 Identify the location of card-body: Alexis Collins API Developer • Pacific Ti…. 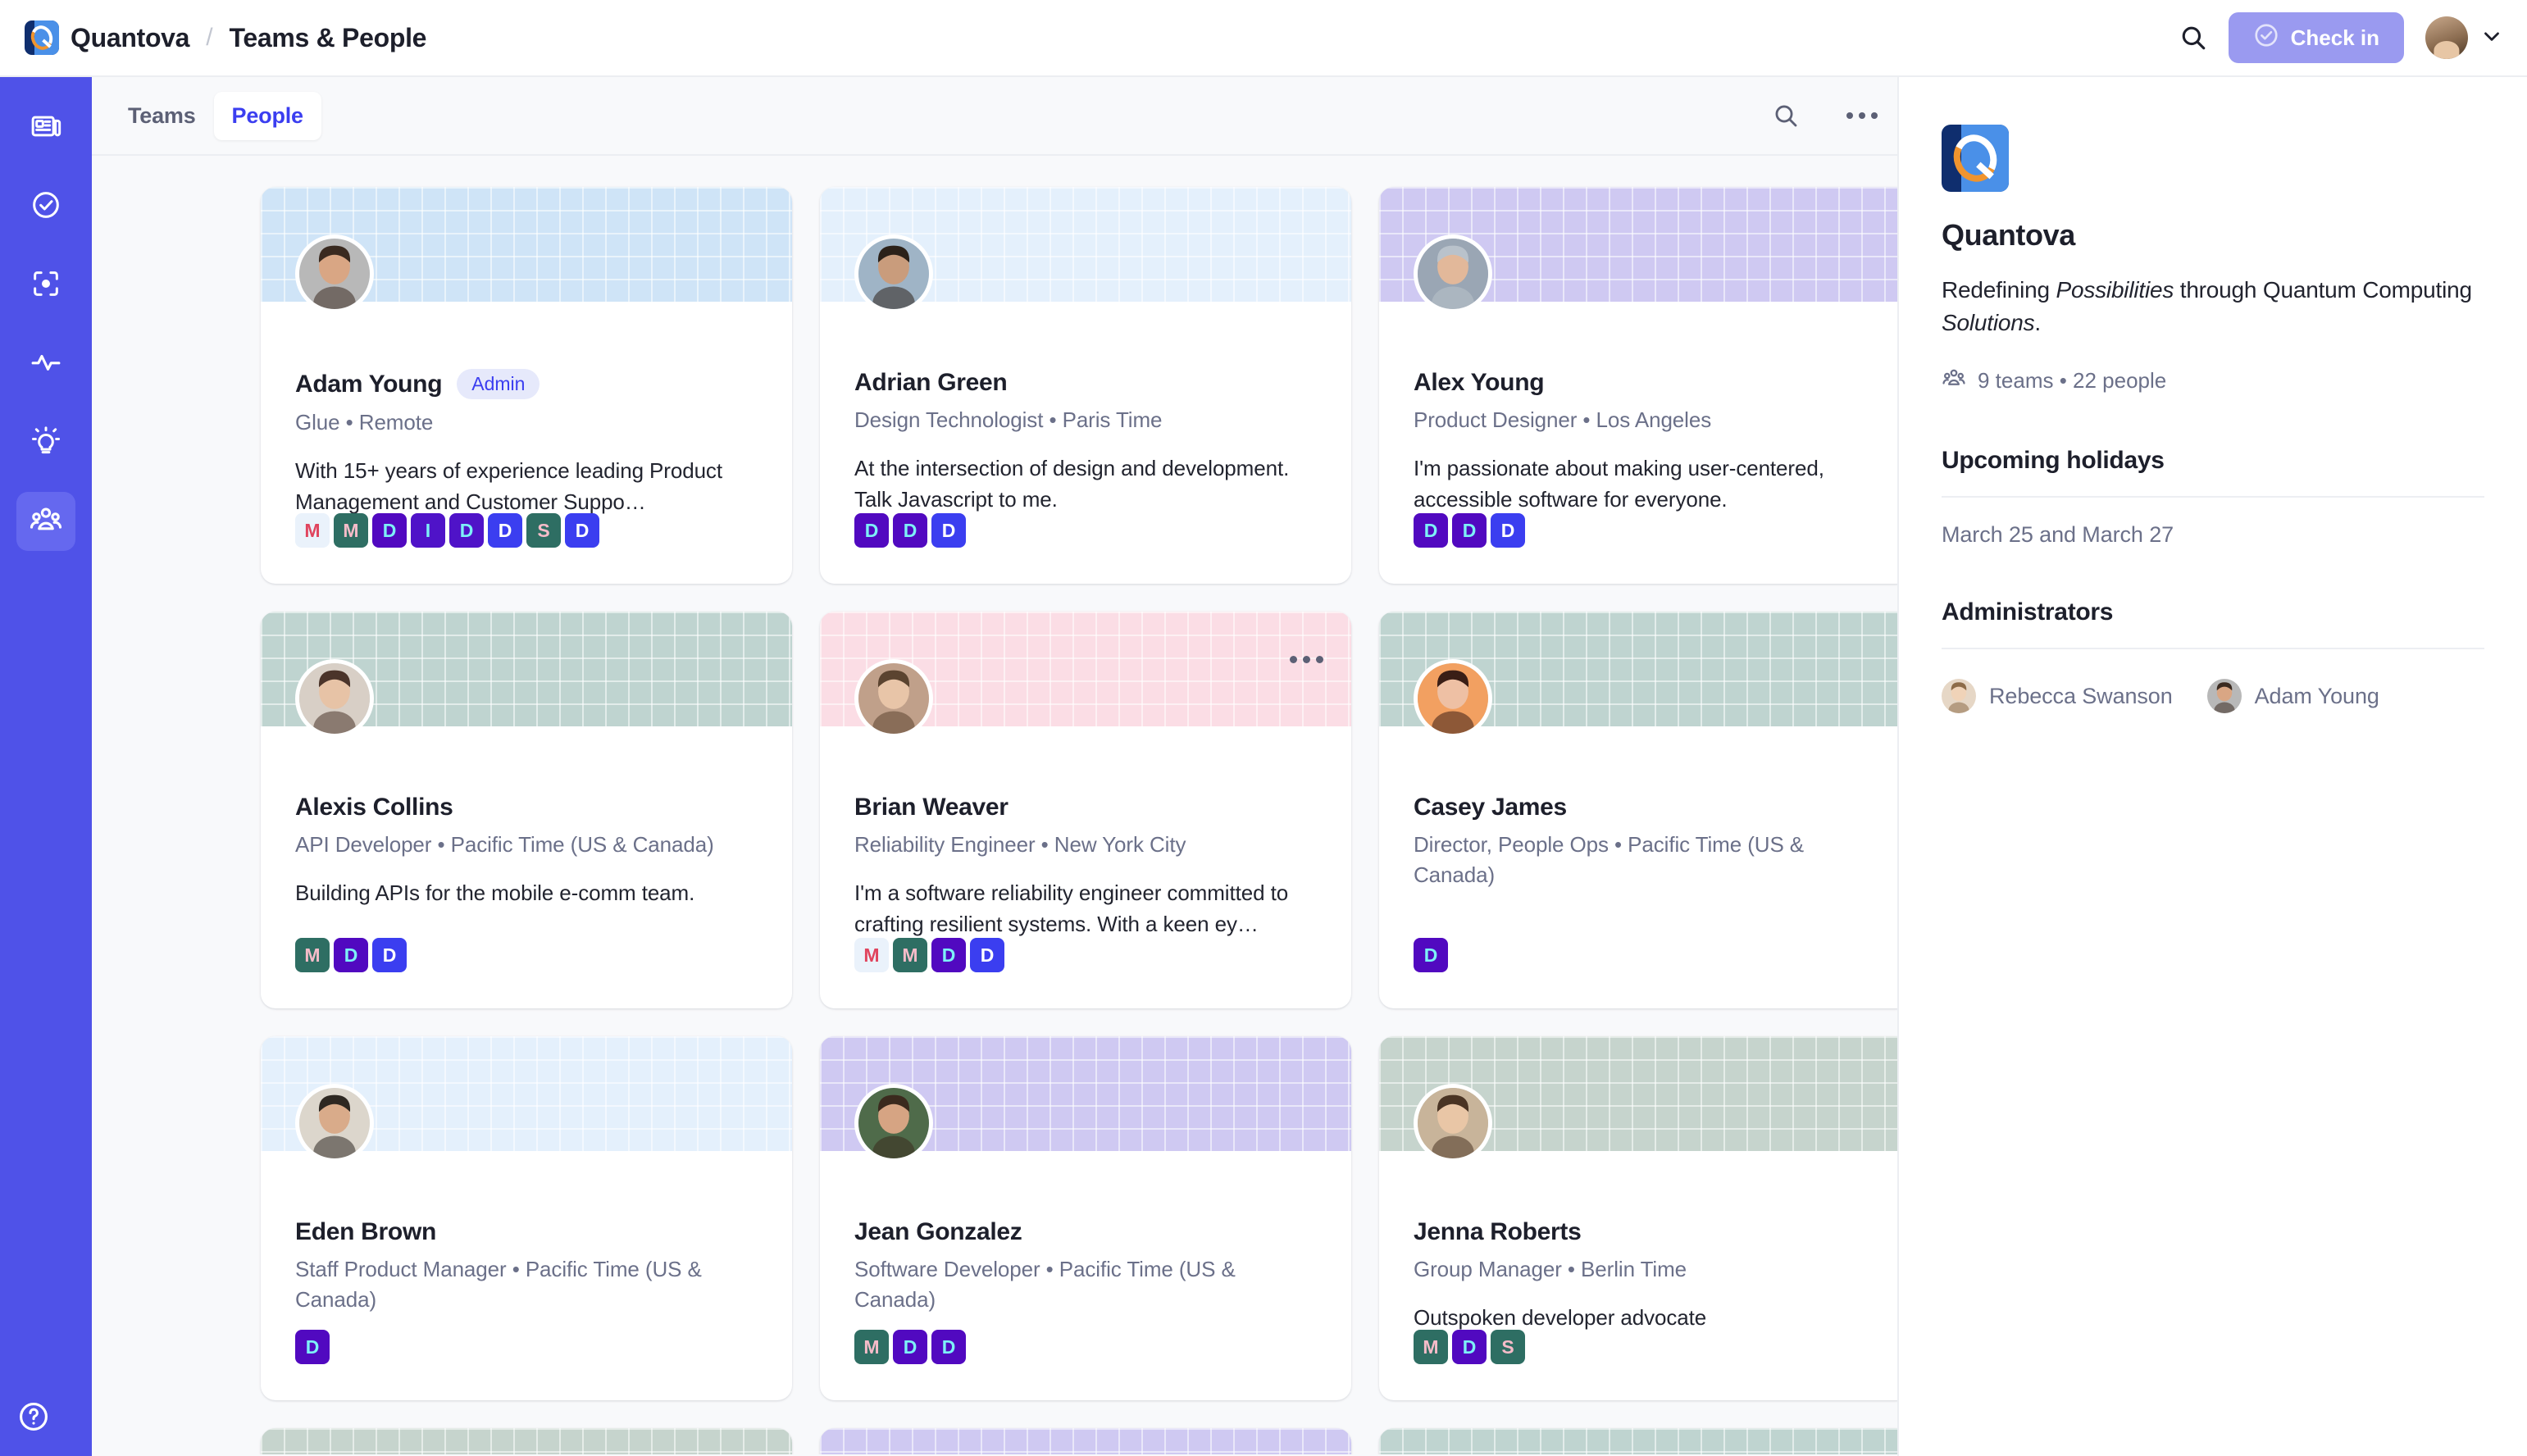
(526, 818).